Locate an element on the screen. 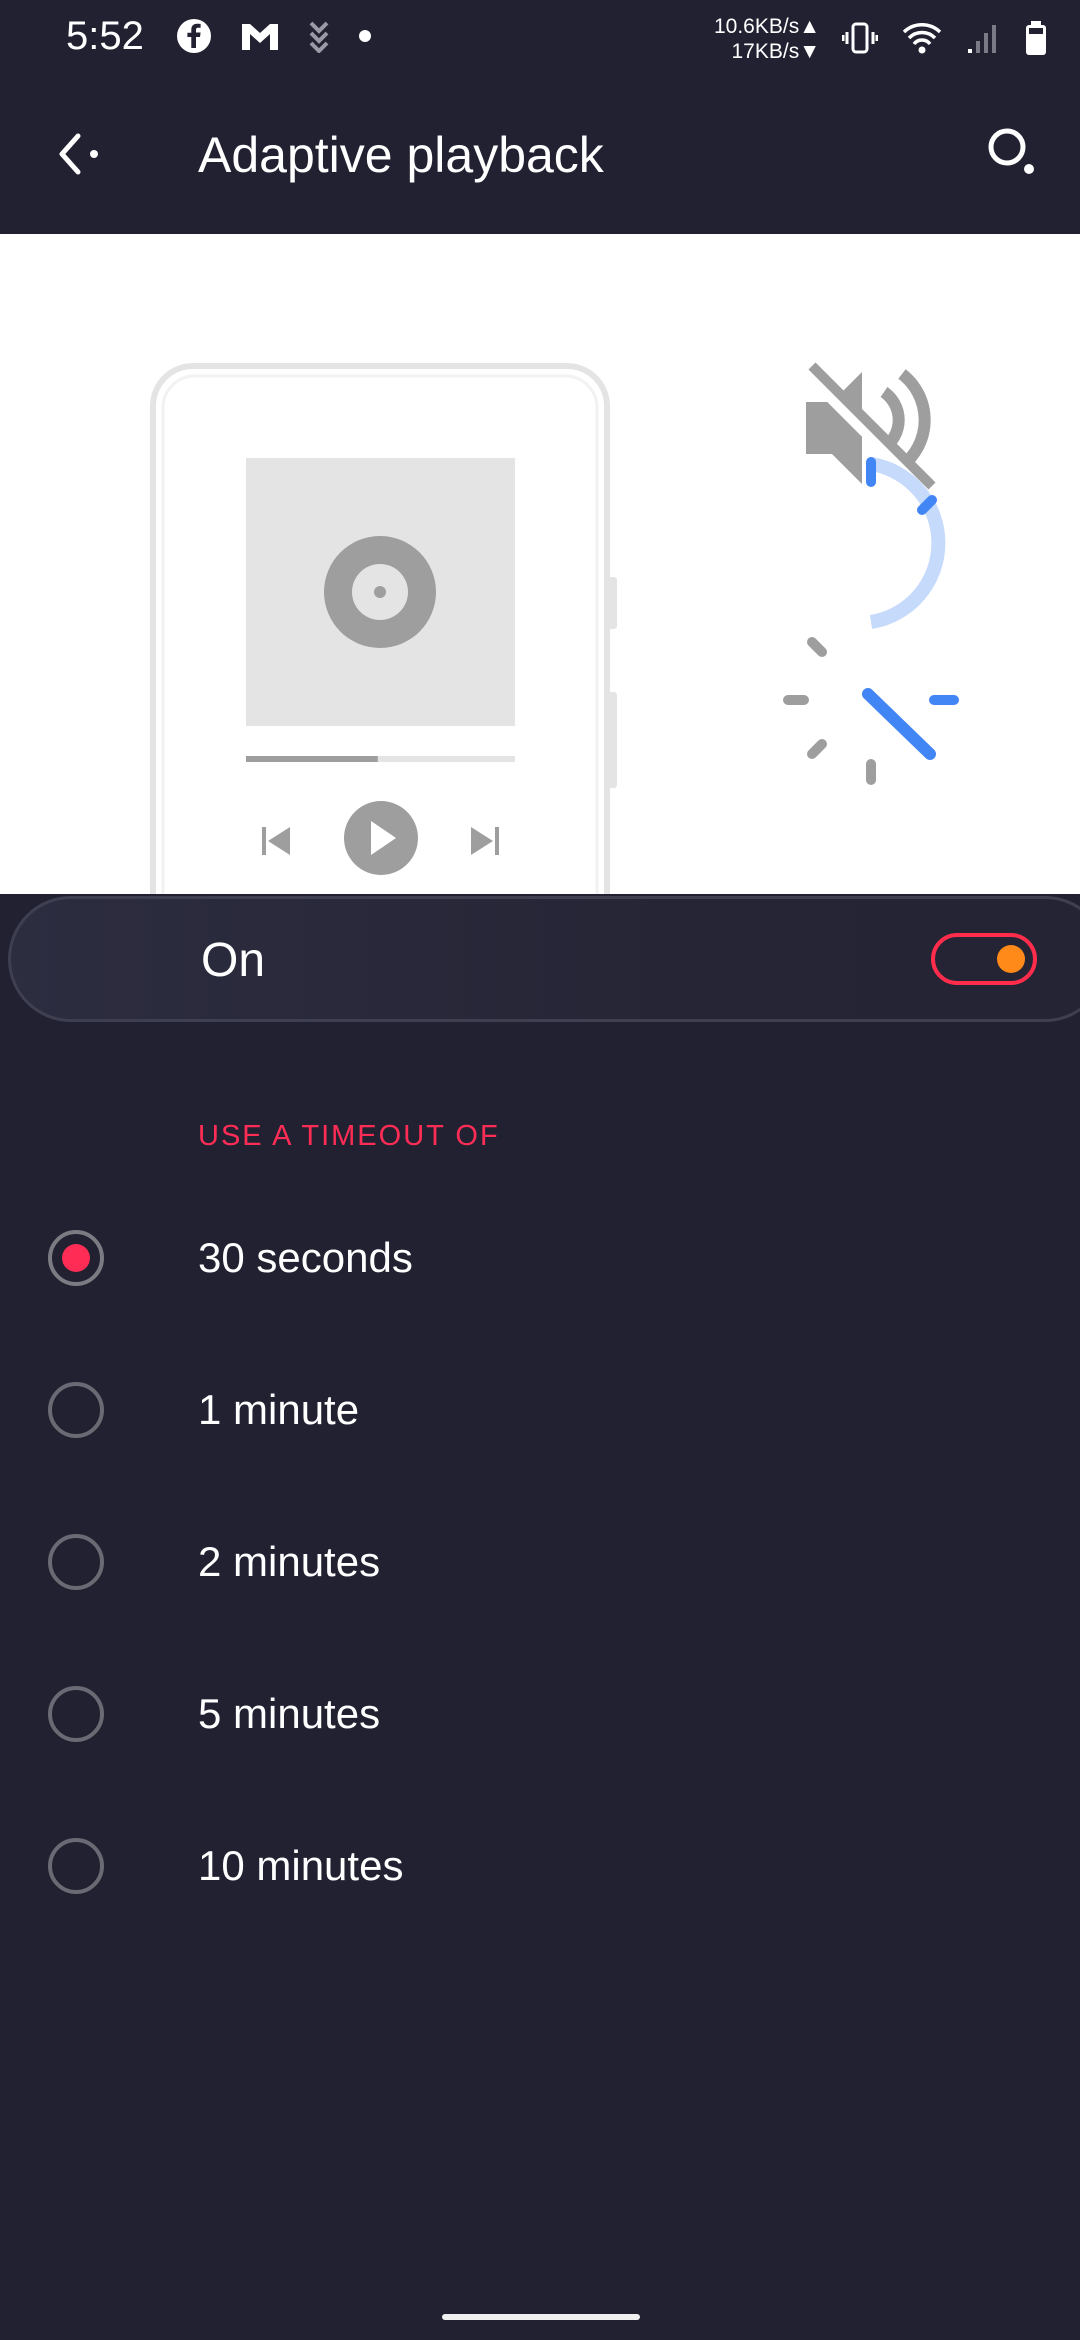  disc-icon is located at coordinates (380, 592).